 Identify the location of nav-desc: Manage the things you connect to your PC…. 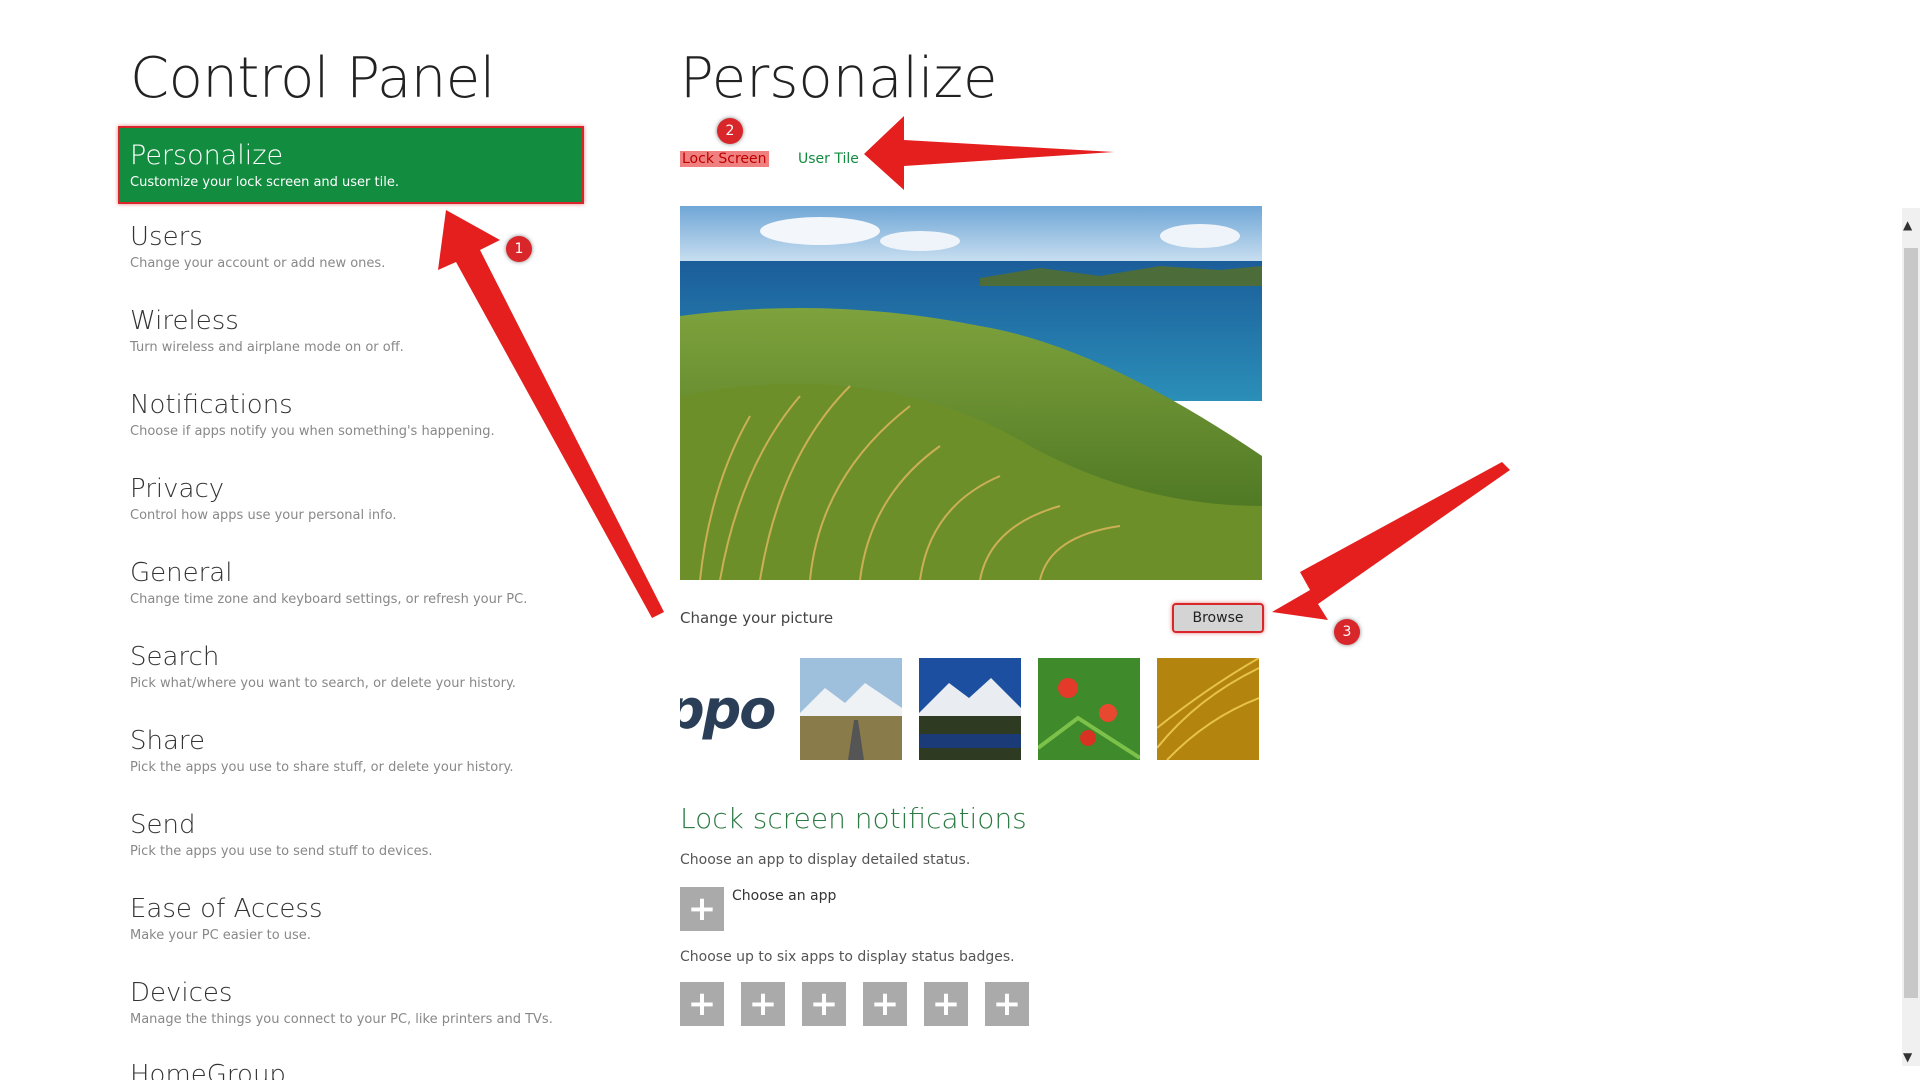
(341, 1019).